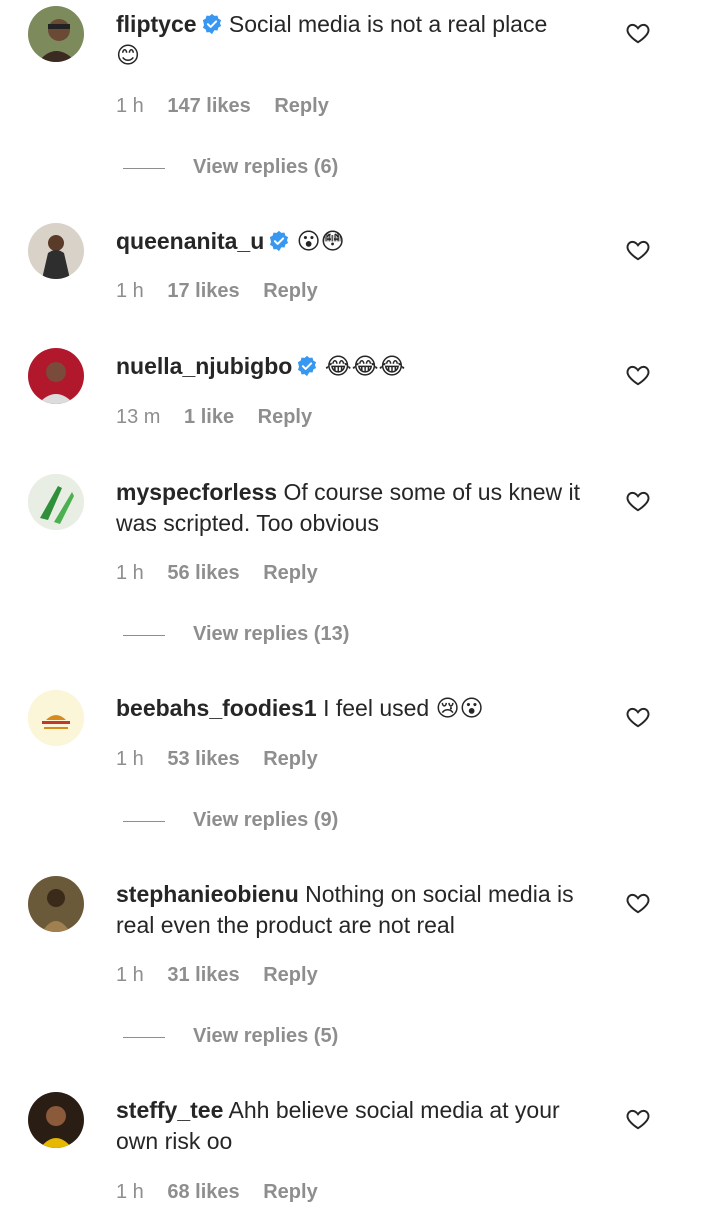  I want to click on view-replies-button: View replies (5), so click(265, 1036).